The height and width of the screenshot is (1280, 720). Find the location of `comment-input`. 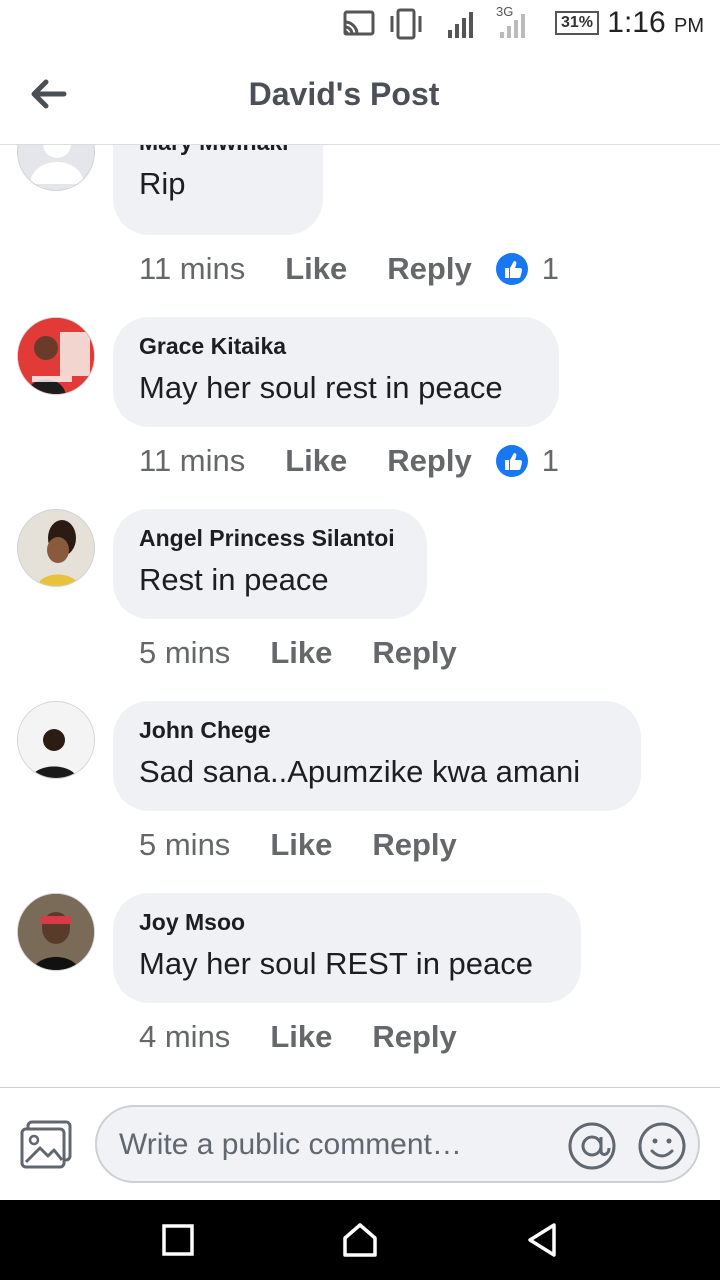

comment-input is located at coordinates (339, 1145).